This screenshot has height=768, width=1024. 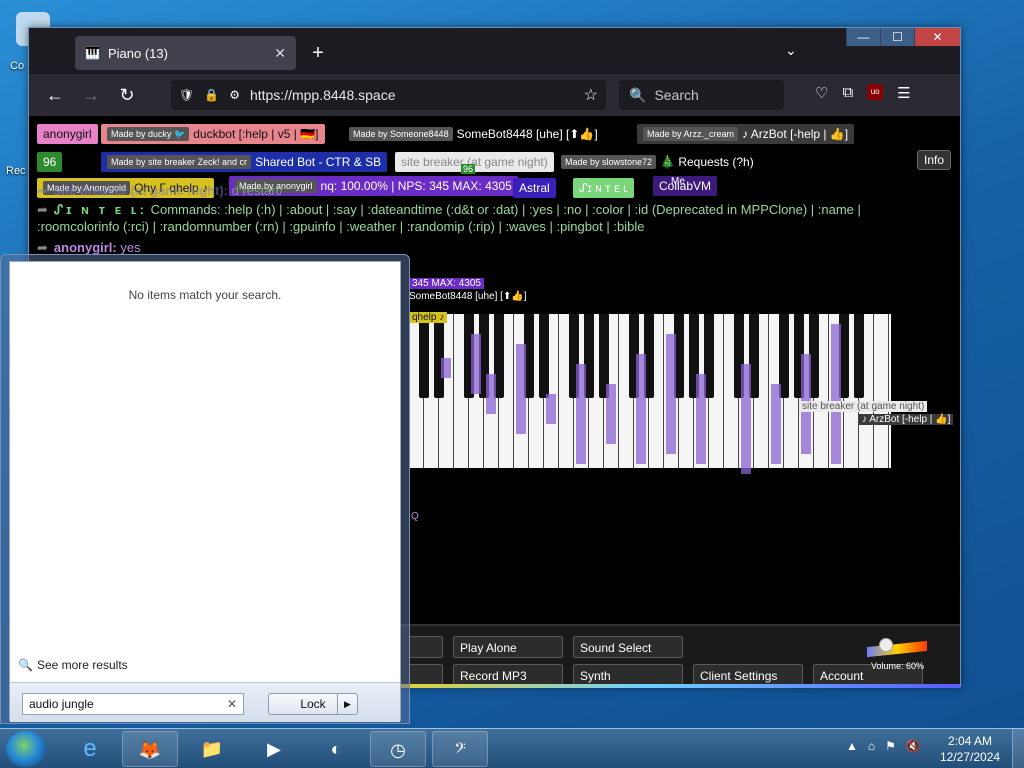 I want to click on piano-keyboard, so click(x=650, y=394).